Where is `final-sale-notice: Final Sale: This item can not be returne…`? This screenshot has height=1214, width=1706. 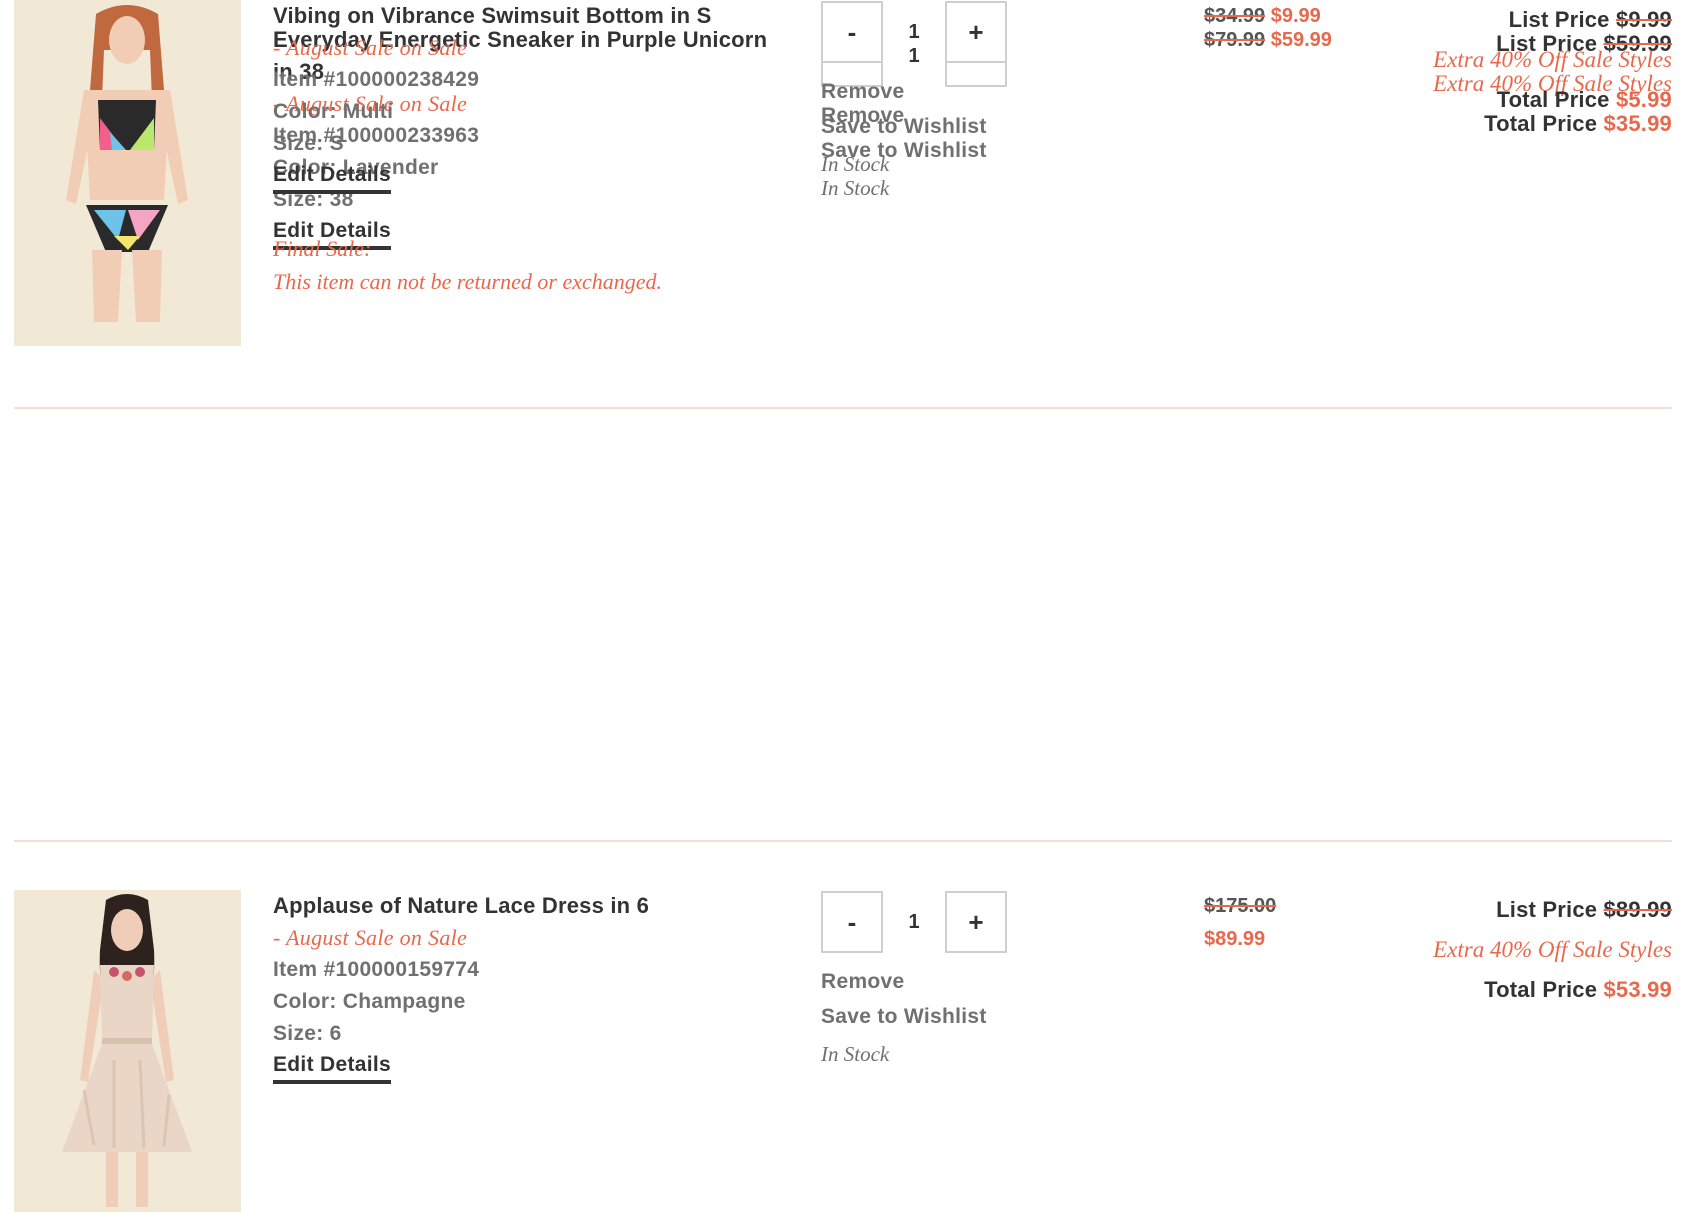 final-sale-notice: Final Sale: This item can not be returne… is located at coordinates (523, 265).